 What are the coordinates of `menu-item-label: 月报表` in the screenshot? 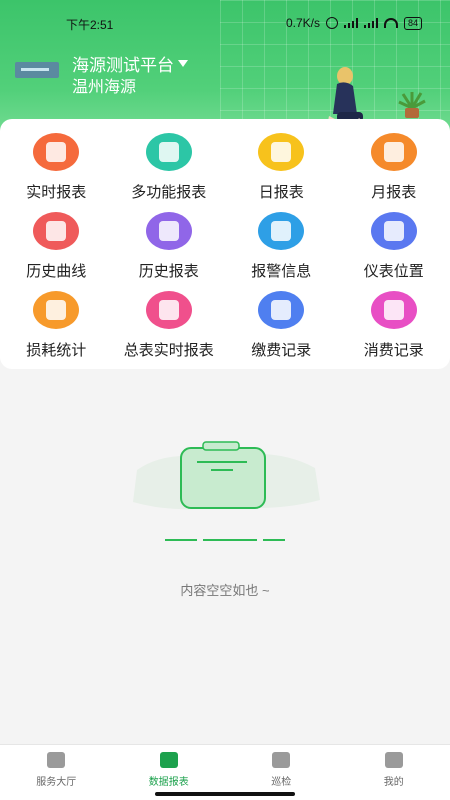 It's located at (394, 192).